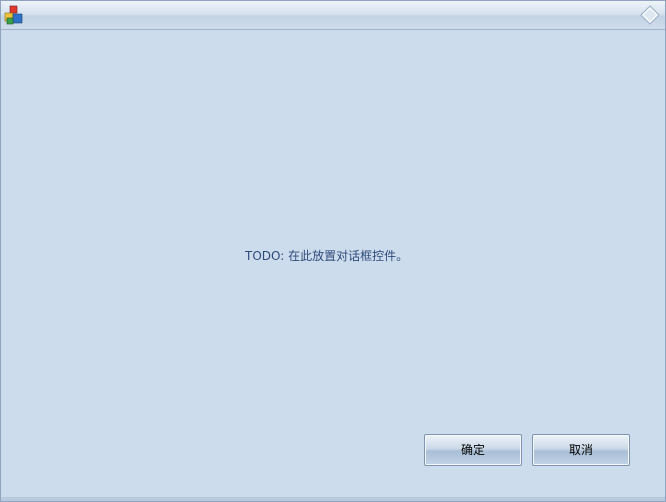 The image size is (666, 502). What do you see at coordinates (333, 15) in the screenshot?
I see `title-bar` at bounding box center [333, 15].